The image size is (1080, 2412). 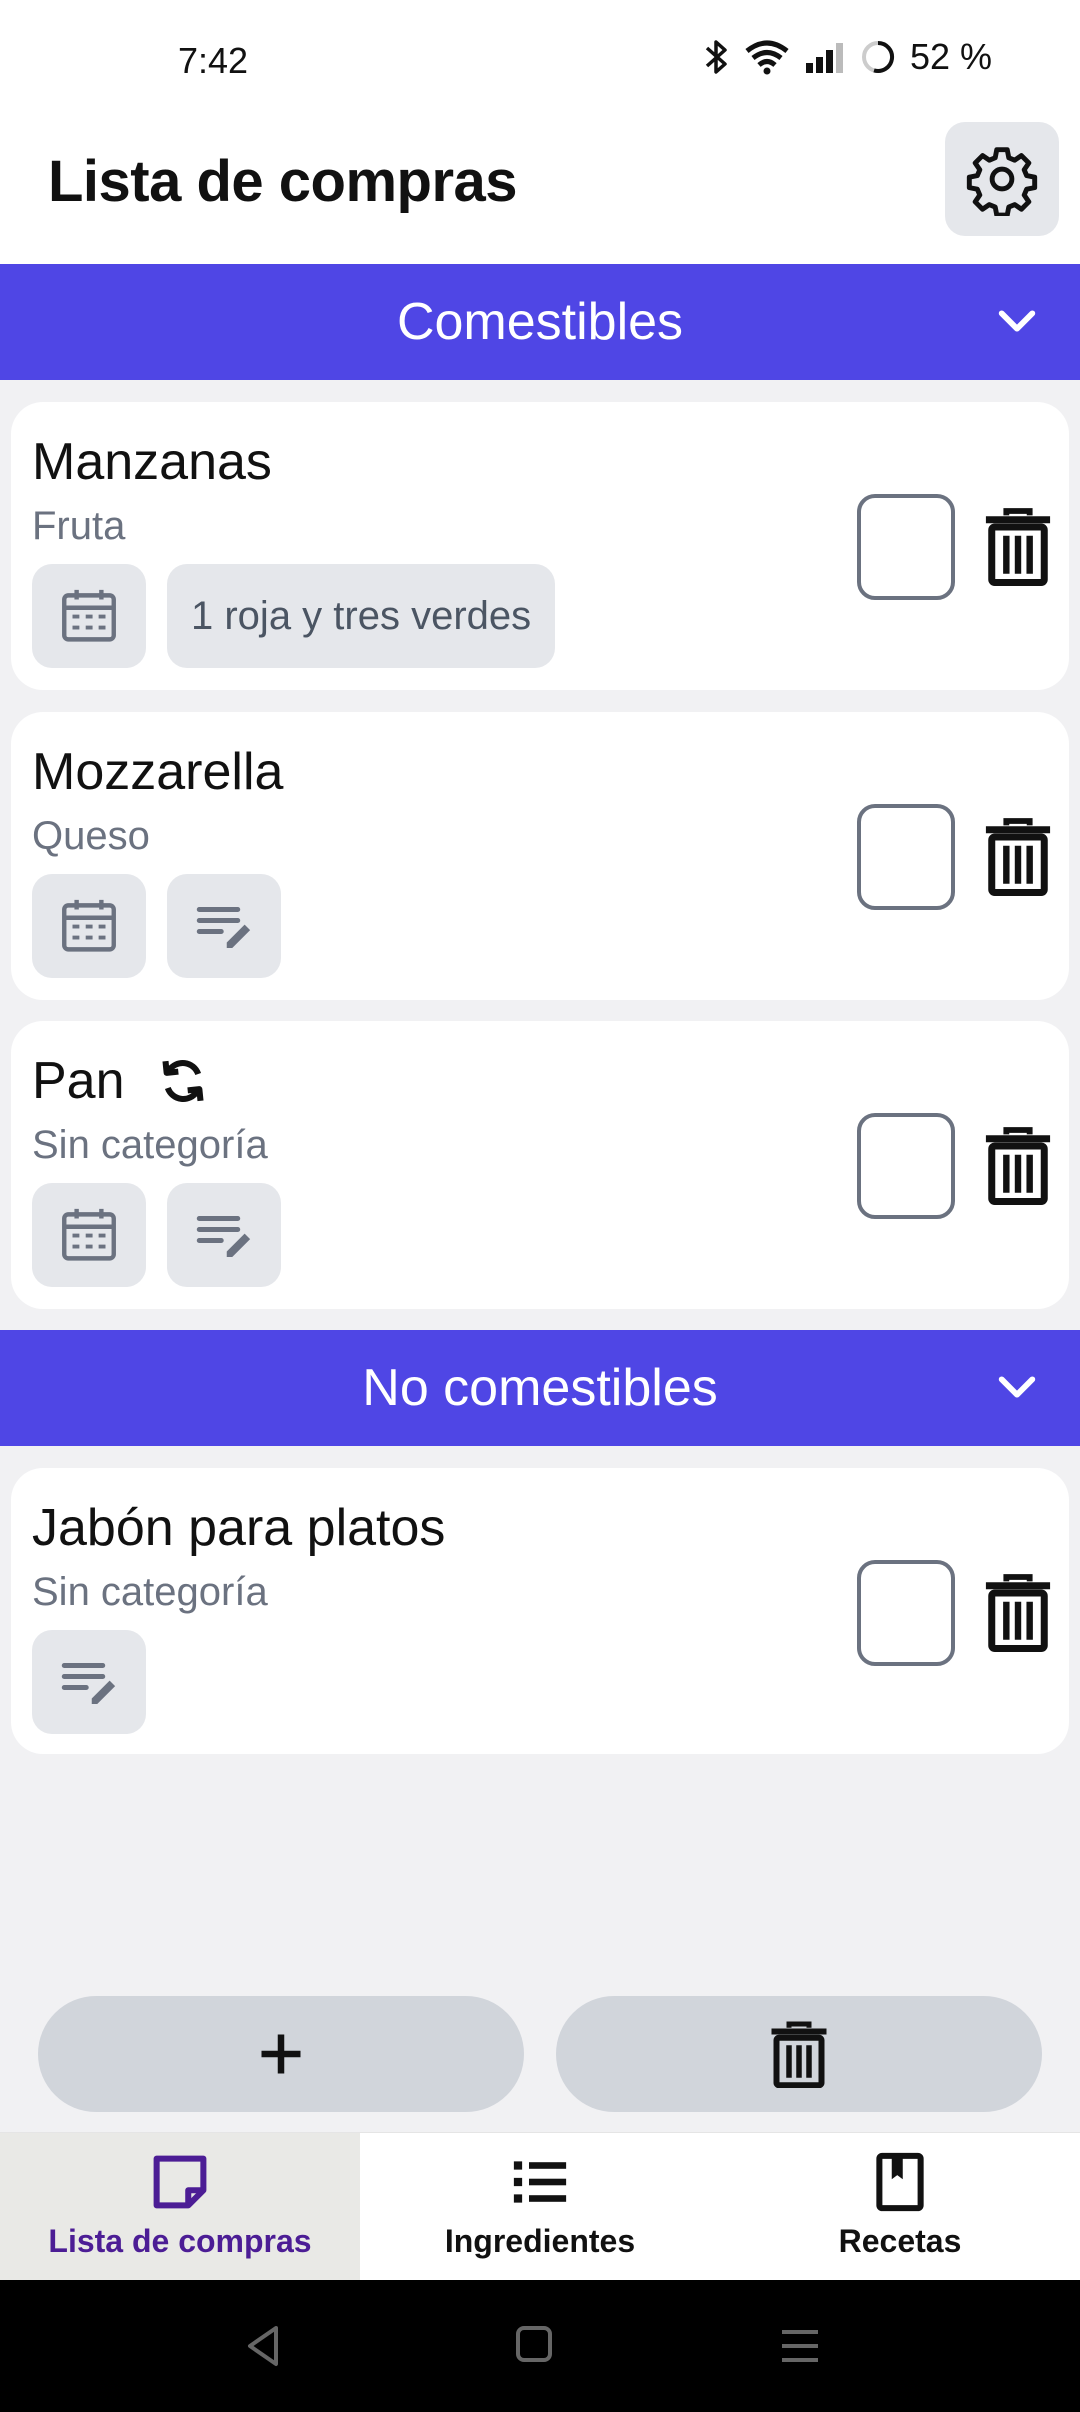 I want to click on status-bar: 7:42 52 %, so click(x=540, y=60).